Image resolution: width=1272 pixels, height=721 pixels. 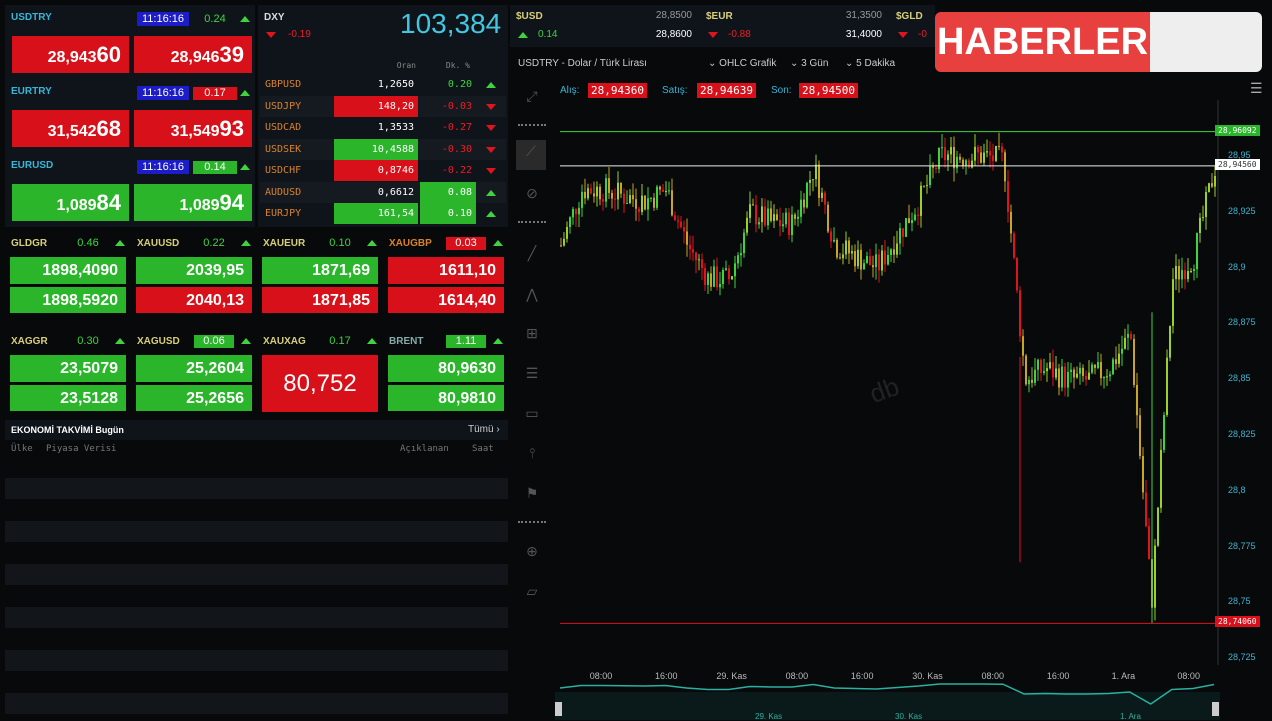 I want to click on y-tick-label: 28,8, so click(x=1237, y=489).